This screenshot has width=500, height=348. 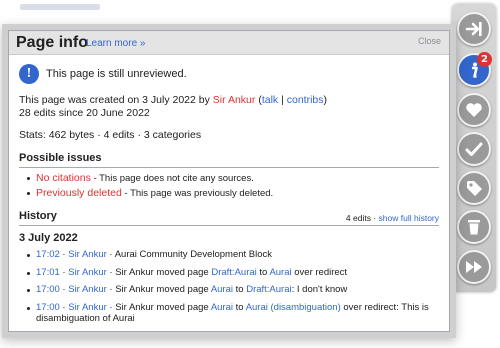 What do you see at coordinates (60, 7) in the screenshot?
I see `background-link` at bounding box center [60, 7].